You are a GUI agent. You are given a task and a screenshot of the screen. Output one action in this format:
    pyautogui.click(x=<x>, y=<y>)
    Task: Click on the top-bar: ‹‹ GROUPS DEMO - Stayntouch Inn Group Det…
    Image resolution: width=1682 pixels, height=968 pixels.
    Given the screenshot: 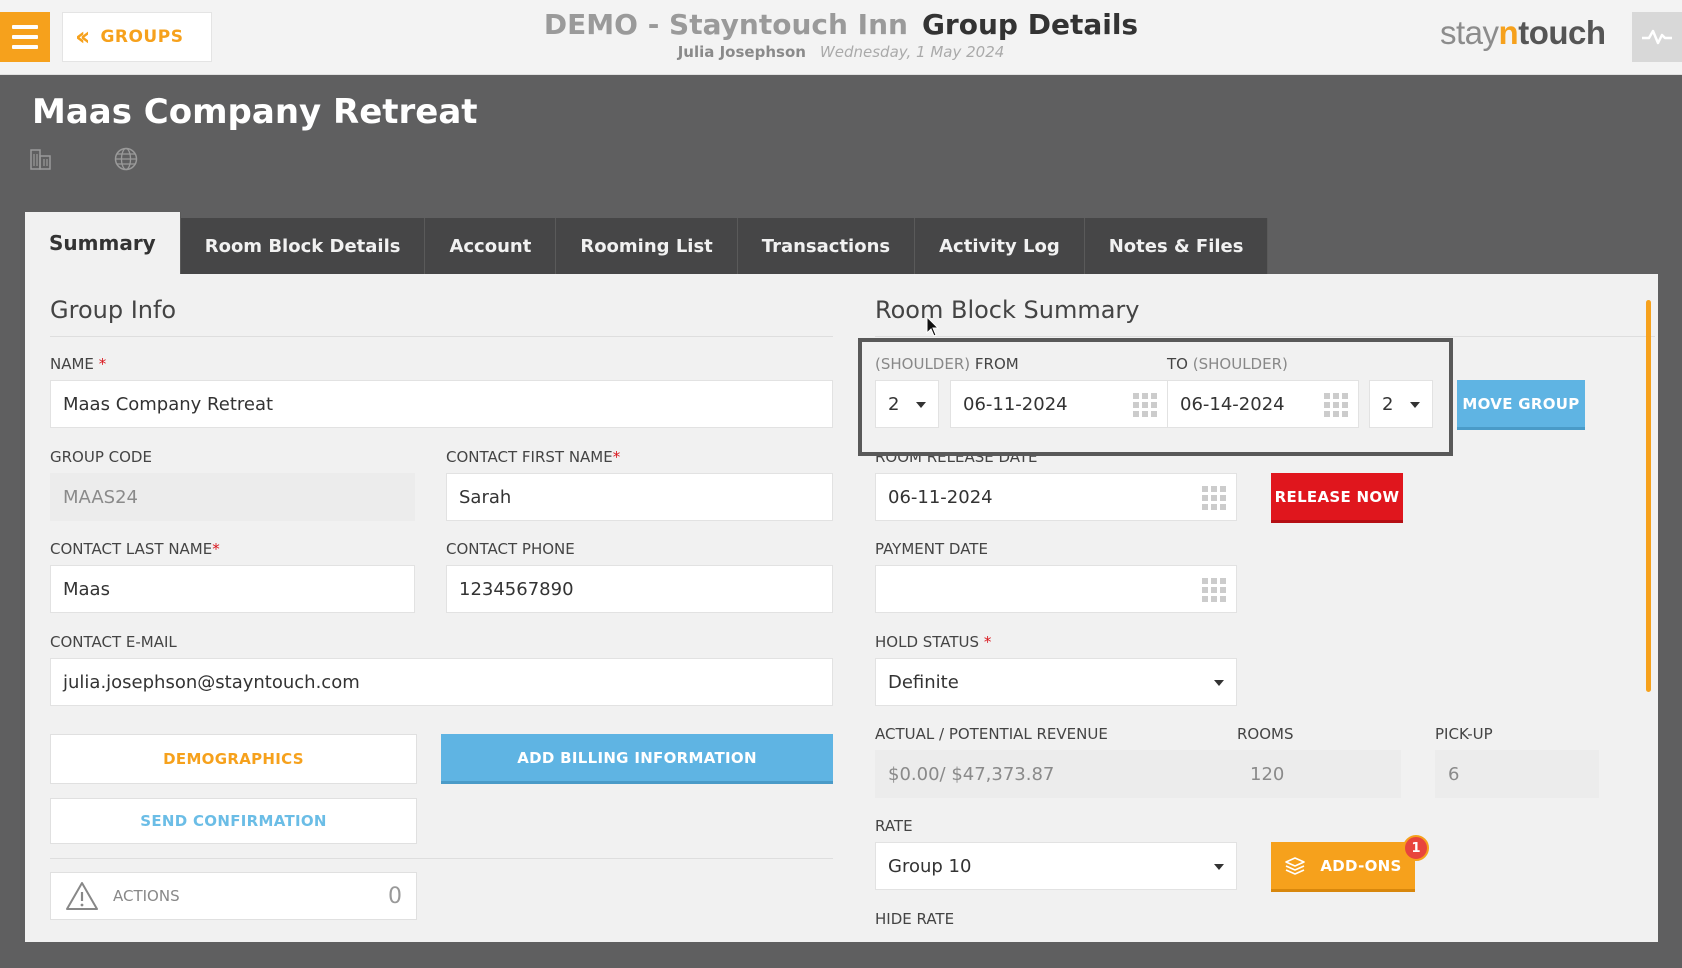 What is the action you would take?
    pyautogui.click(x=841, y=37)
    